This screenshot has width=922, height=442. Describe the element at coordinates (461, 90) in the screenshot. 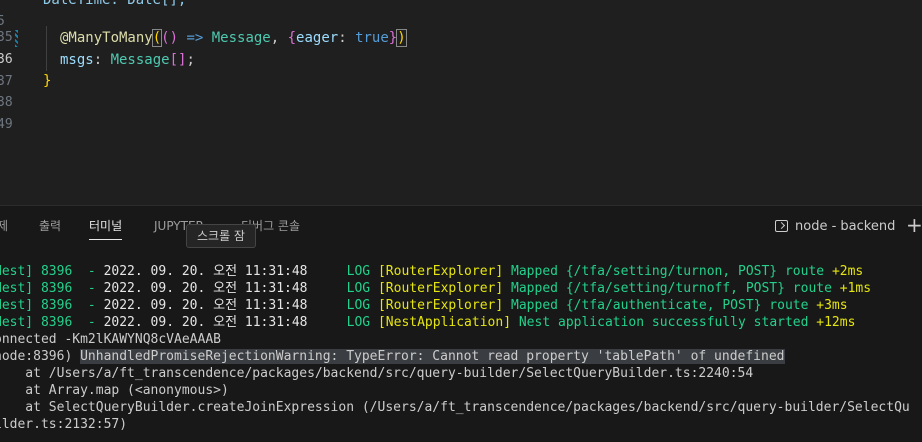

I see `code-line: 38 }` at that location.